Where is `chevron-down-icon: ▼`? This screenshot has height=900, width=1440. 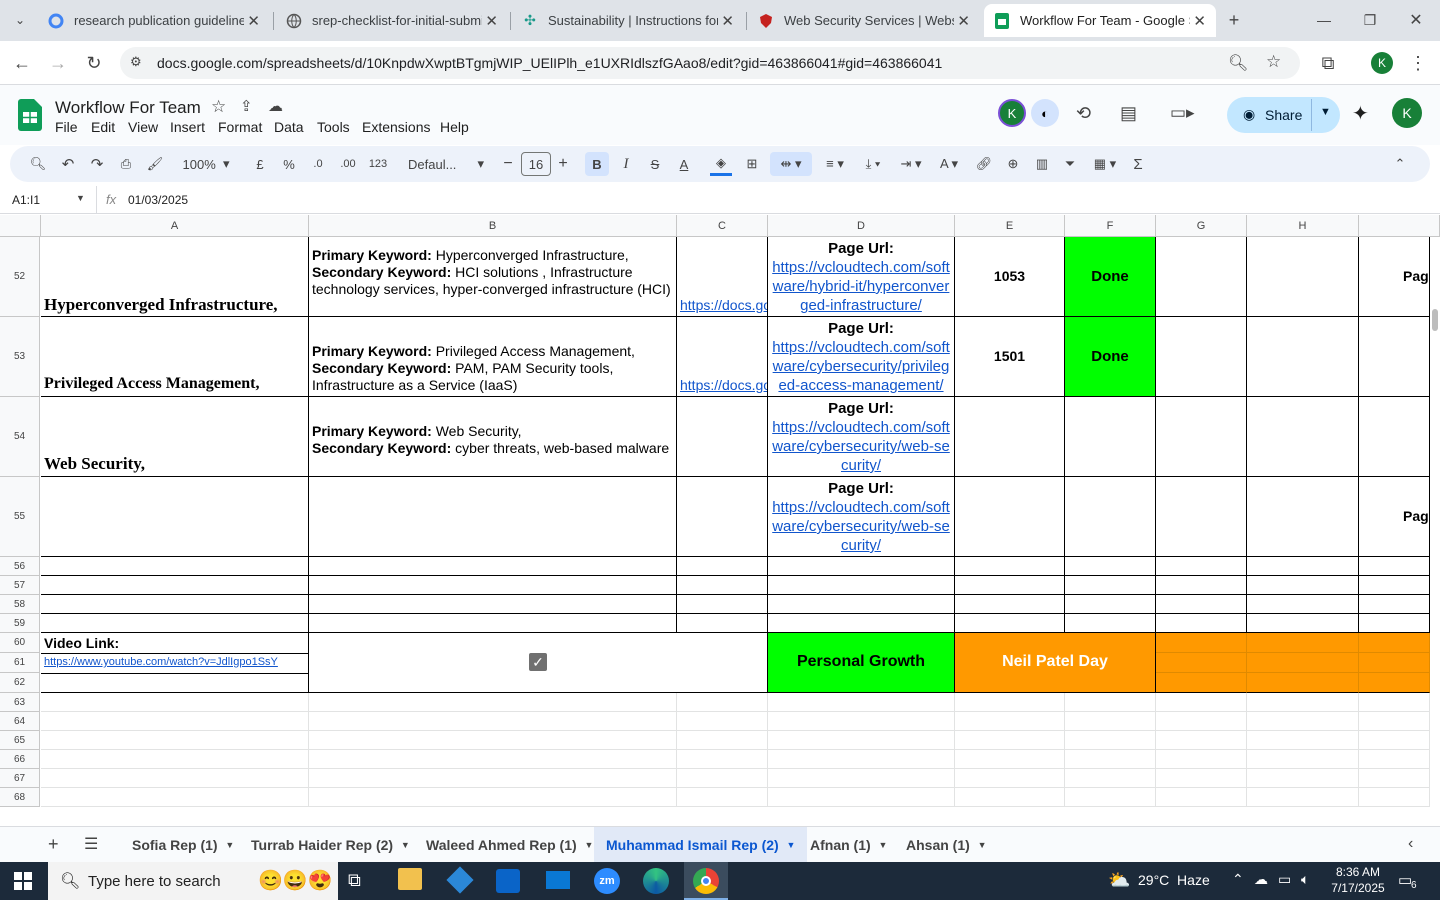
chevron-down-icon: ▼ is located at coordinates (882, 845).